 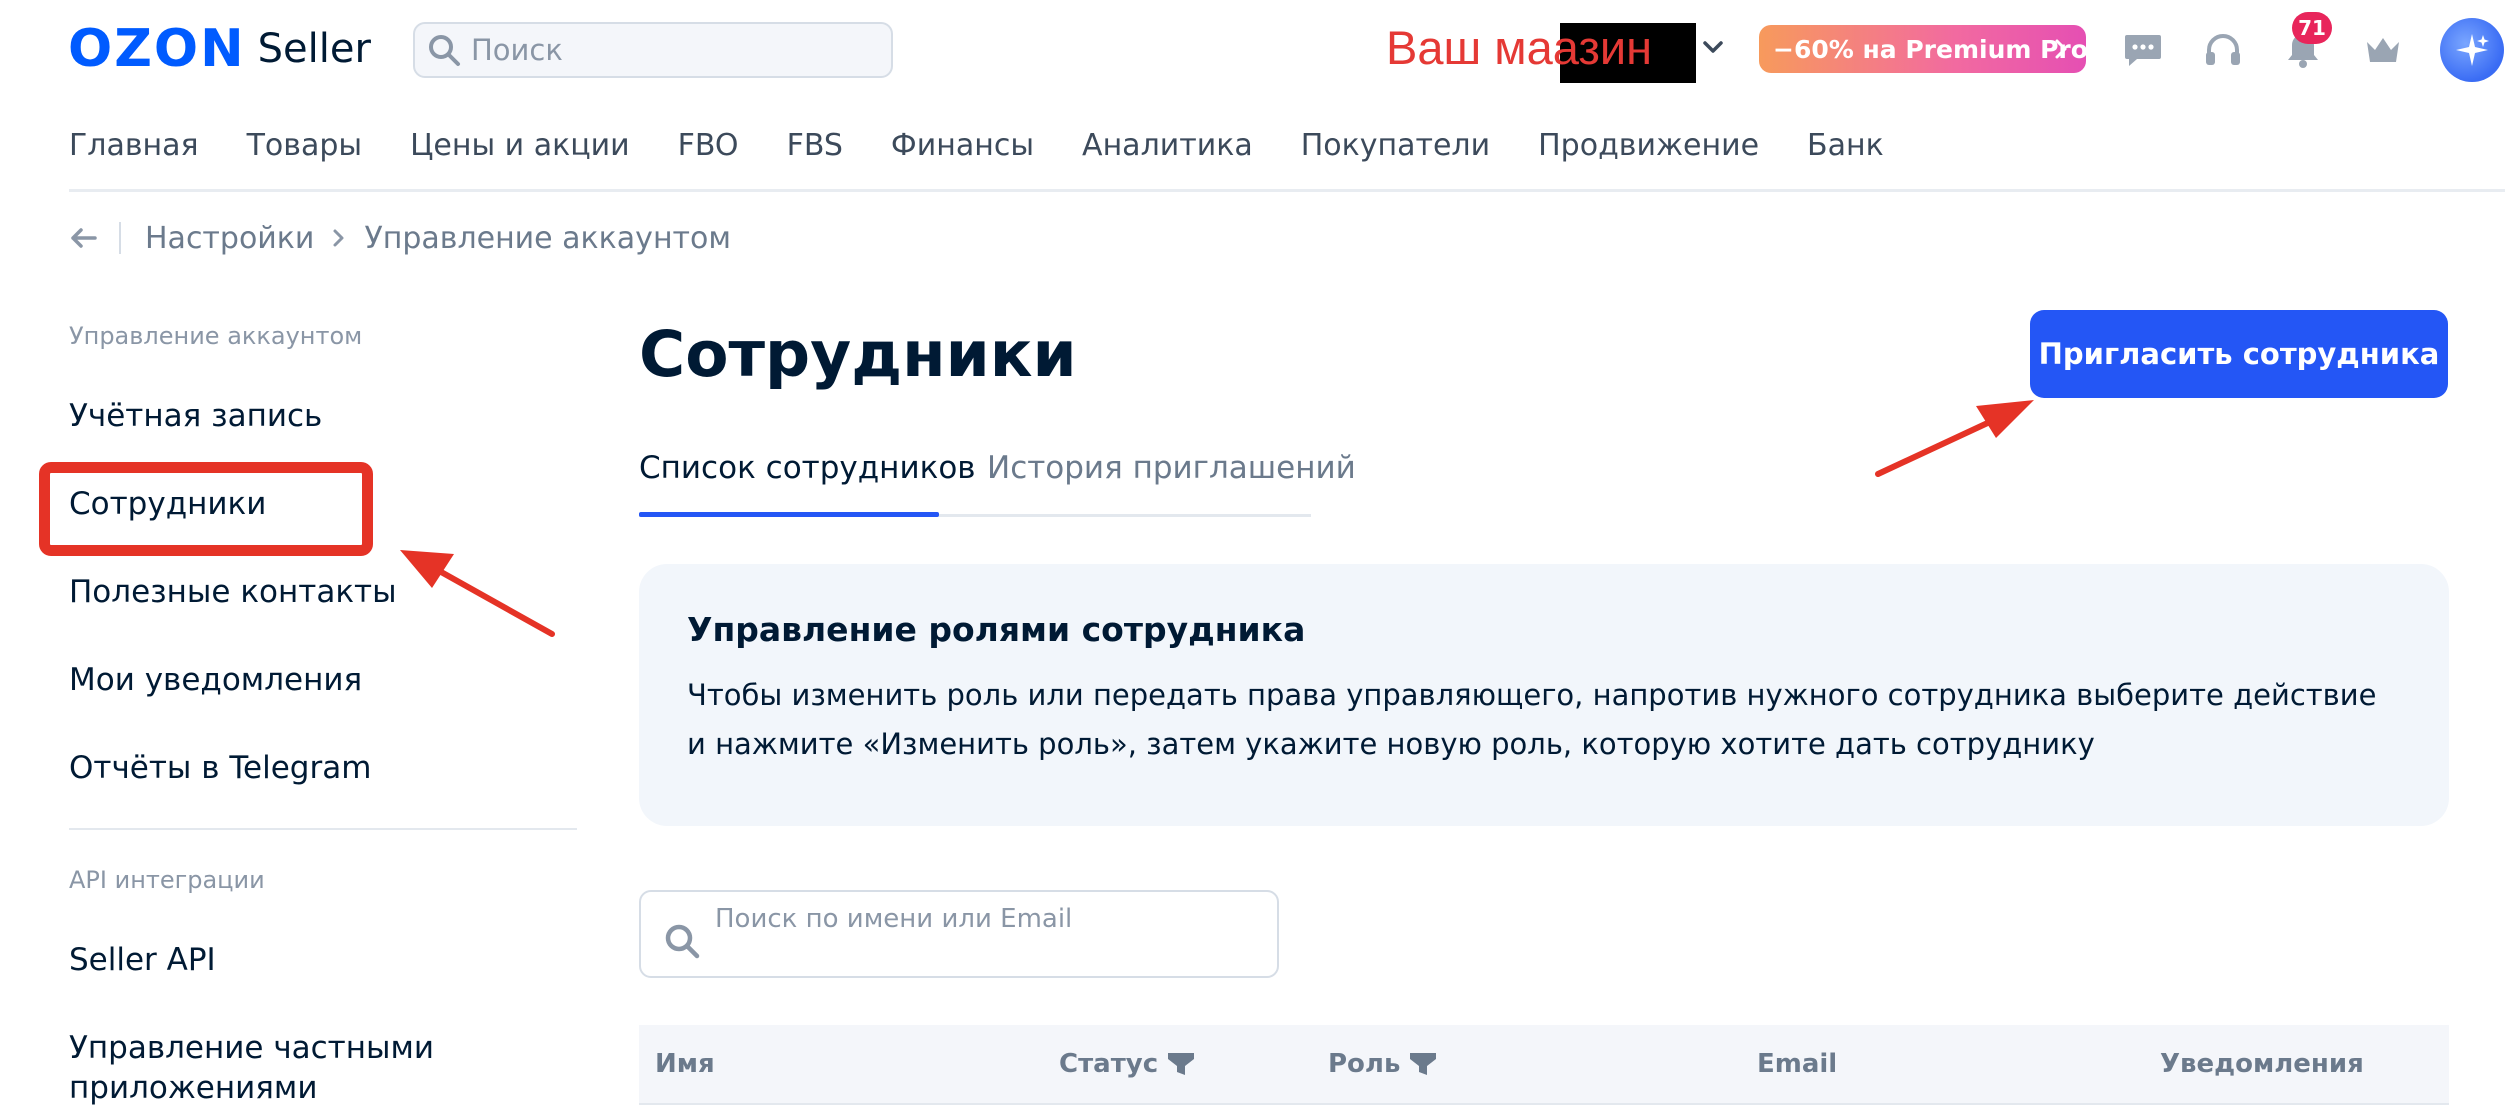 What do you see at coordinates (996, 629) in the screenshot?
I see `info-title: Управление ролями сотрудника` at bounding box center [996, 629].